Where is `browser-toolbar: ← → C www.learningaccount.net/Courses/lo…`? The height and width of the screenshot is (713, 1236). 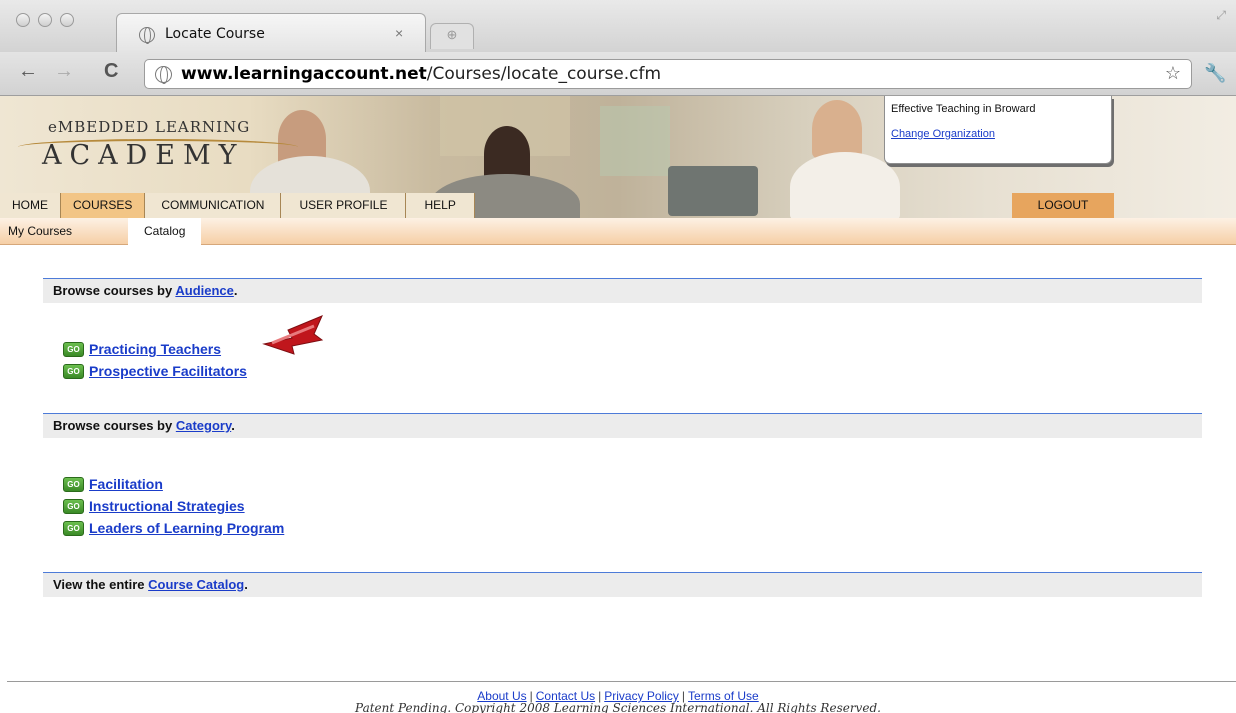
browser-toolbar: ← → C www.learningaccount.net/Courses/lo… is located at coordinates (618, 74).